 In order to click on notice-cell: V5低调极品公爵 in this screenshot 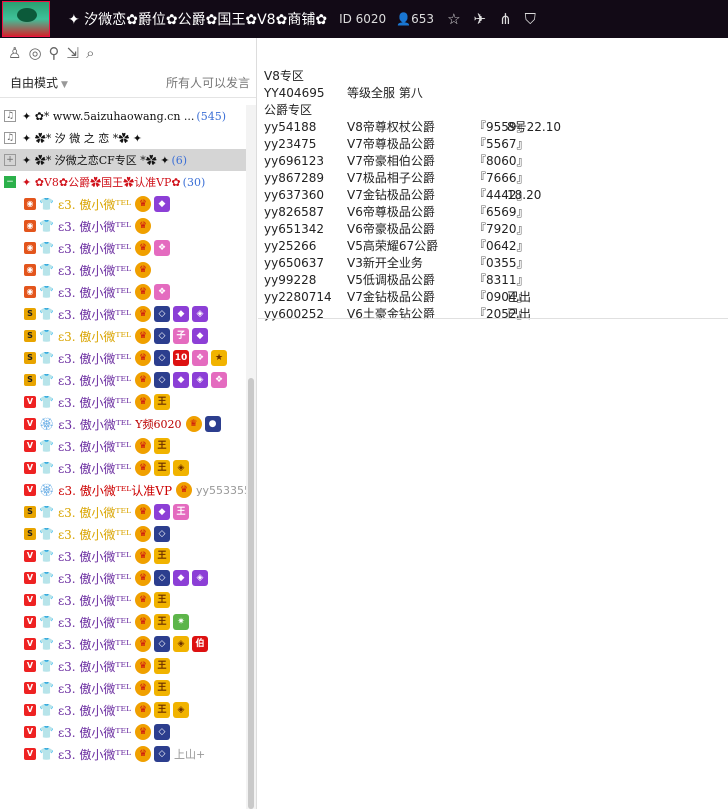, I will do `click(391, 280)`.